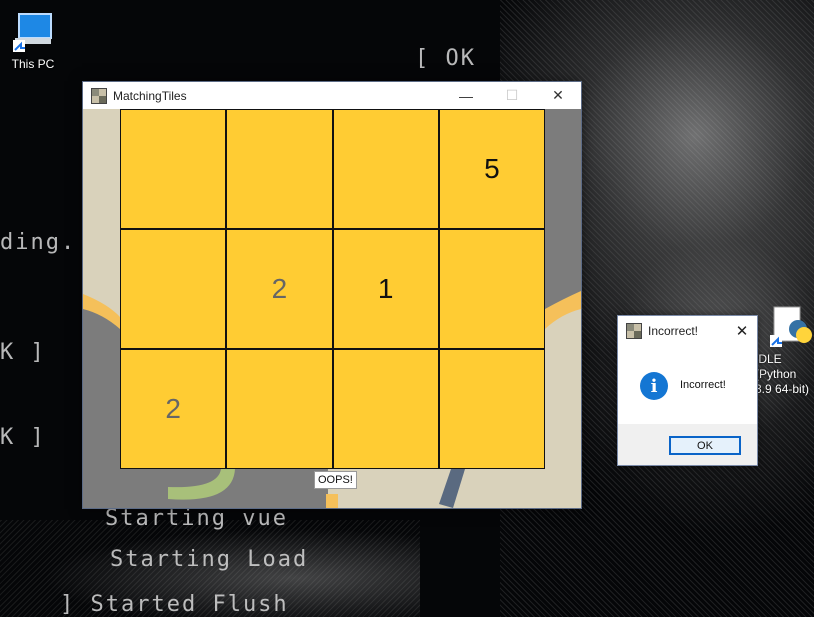  What do you see at coordinates (466, 95) in the screenshot?
I see `minimize-button: —` at bounding box center [466, 95].